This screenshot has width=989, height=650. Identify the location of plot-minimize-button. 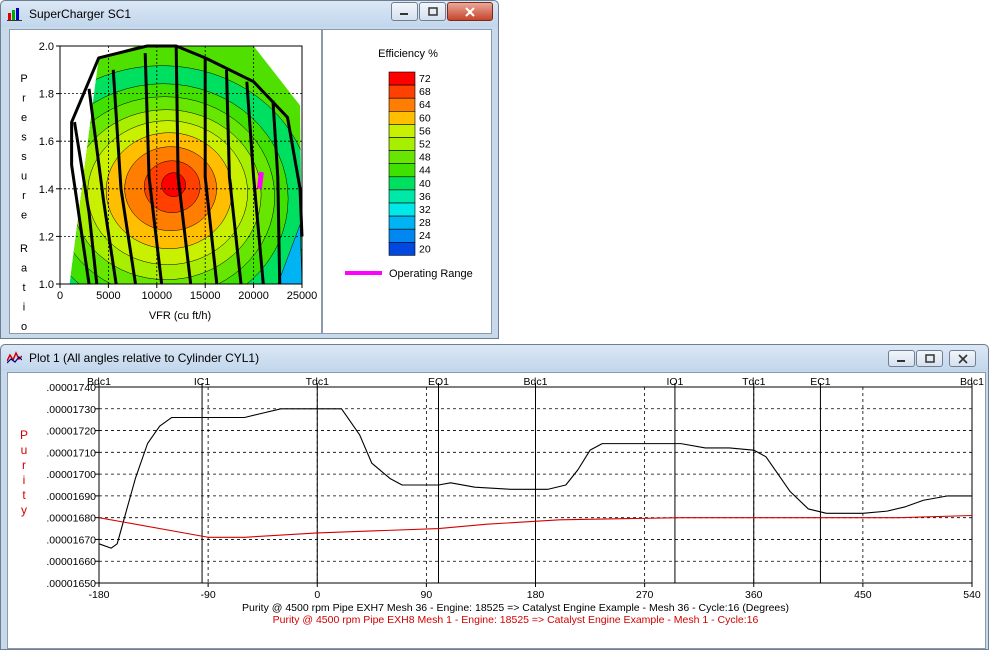
(901, 358).